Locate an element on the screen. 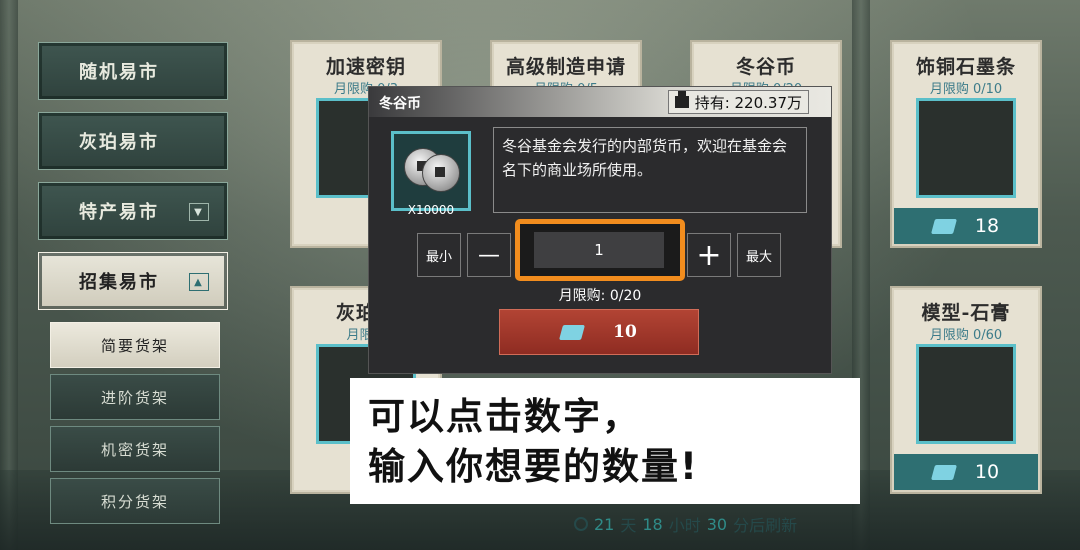 Image resolution: width=1080 pixels, height=550 pixels. subitem-advanced-shelf: 进阶货架 is located at coordinates (135, 397).